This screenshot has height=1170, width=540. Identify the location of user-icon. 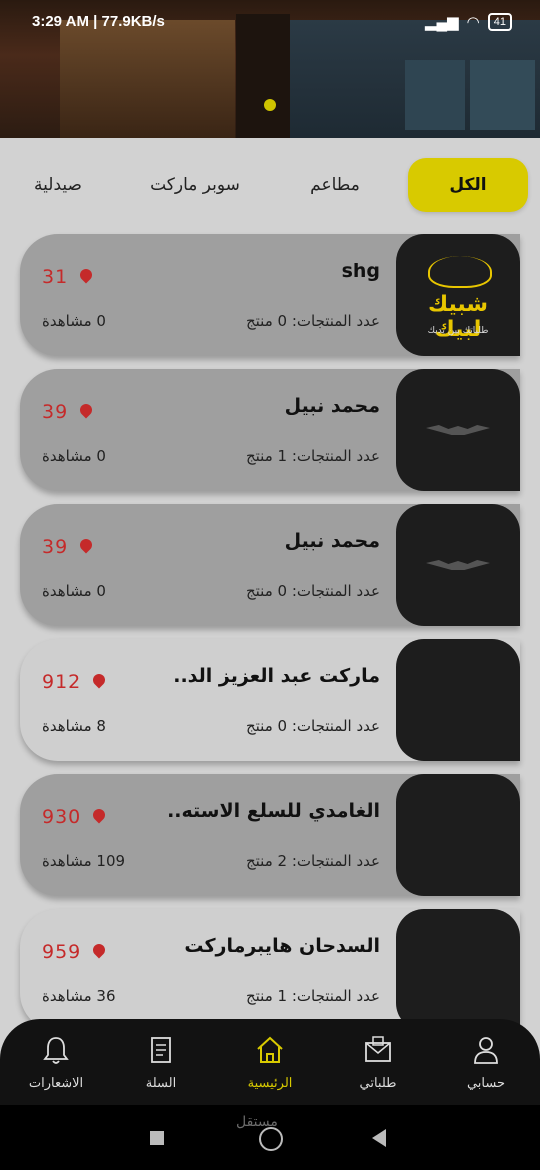
(486, 1050).